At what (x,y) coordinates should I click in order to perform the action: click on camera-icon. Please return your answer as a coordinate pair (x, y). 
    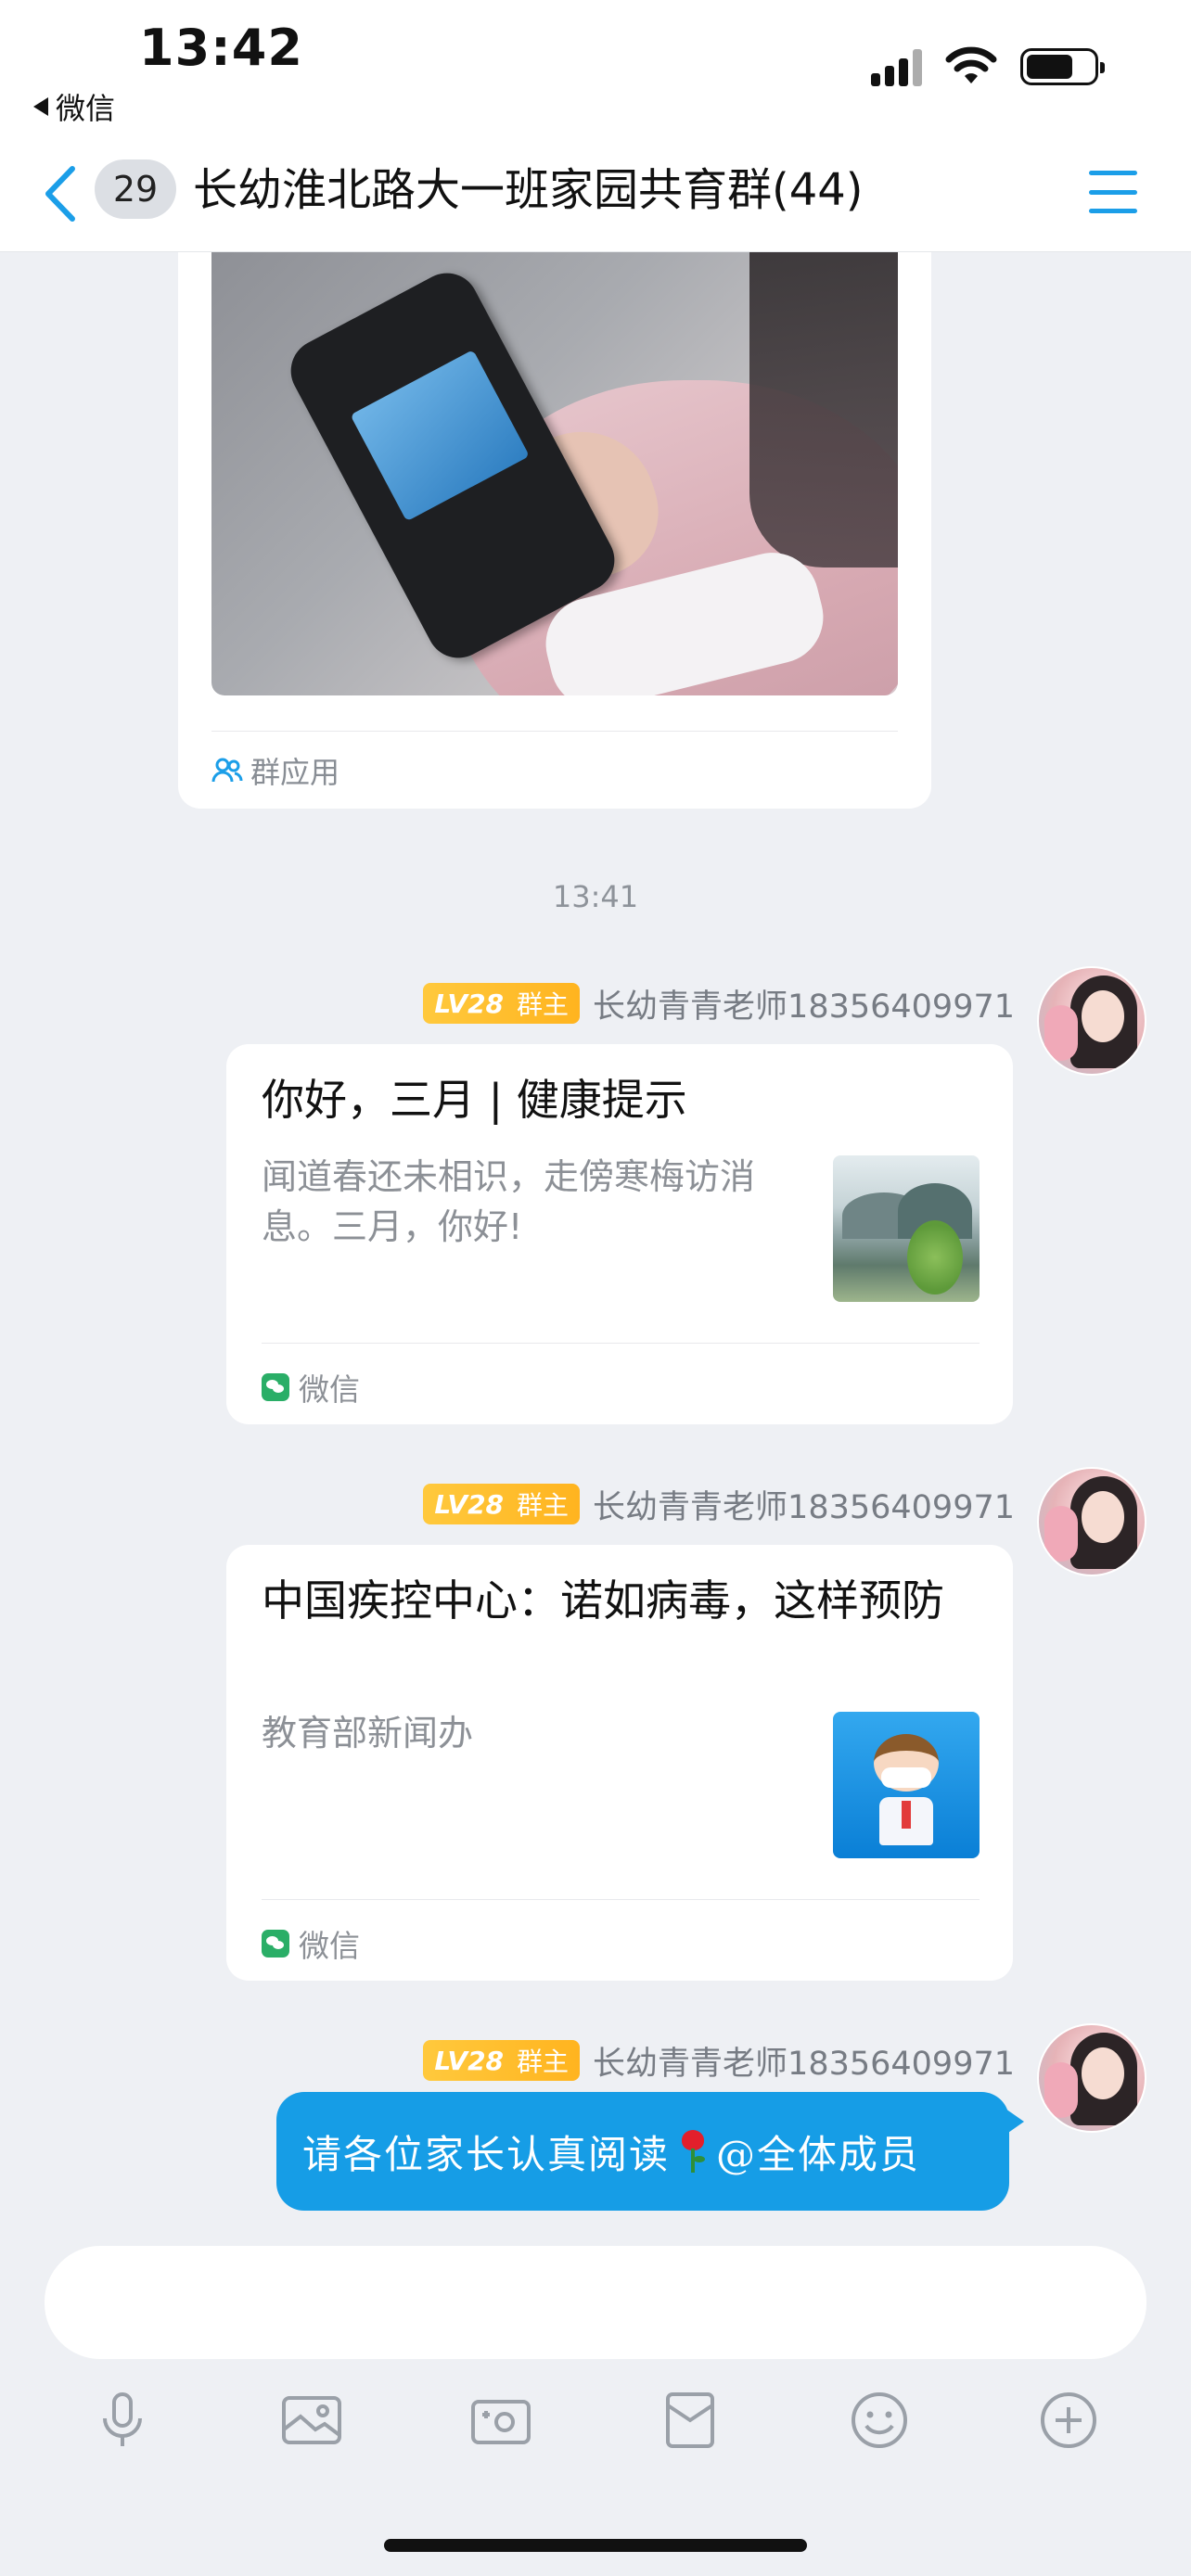
    Looking at the image, I should click on (501, 2420).